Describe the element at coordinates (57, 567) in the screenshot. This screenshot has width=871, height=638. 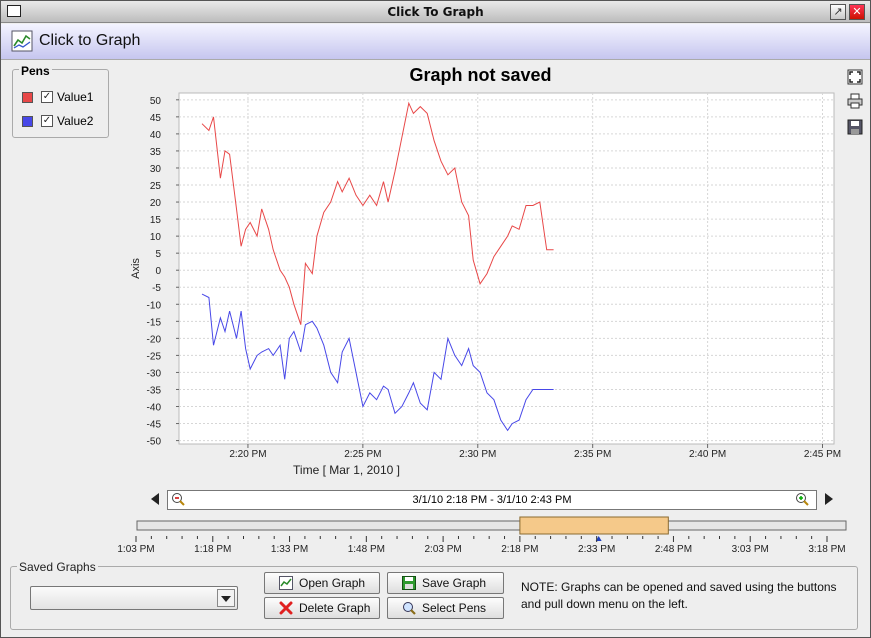
I see `saved-graphs-label: Saved Graphs` at that location.